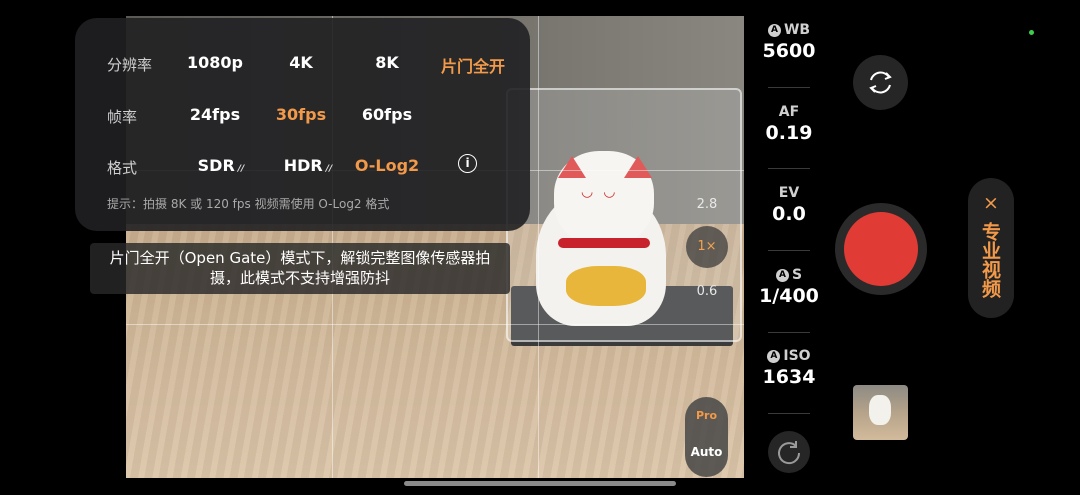 The width and height of the screenshot is (1080, 495). What do you see at coordinates (881, 249) in the screenshot?
I see `record-button` at bounding box center [881, 249].